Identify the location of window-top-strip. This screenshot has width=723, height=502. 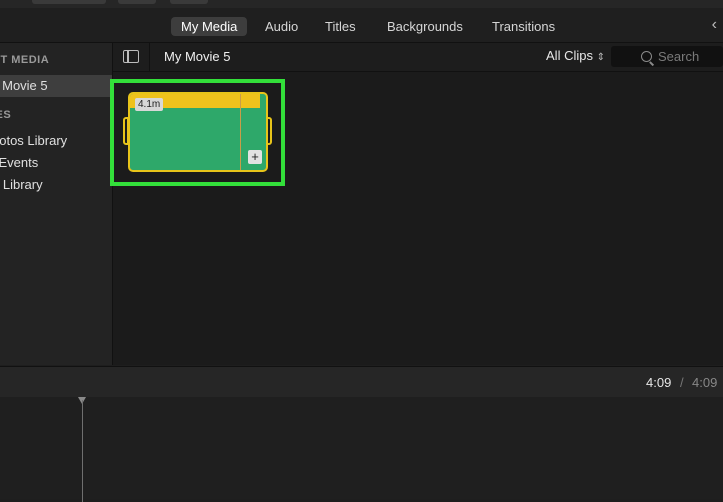
(361, 4).